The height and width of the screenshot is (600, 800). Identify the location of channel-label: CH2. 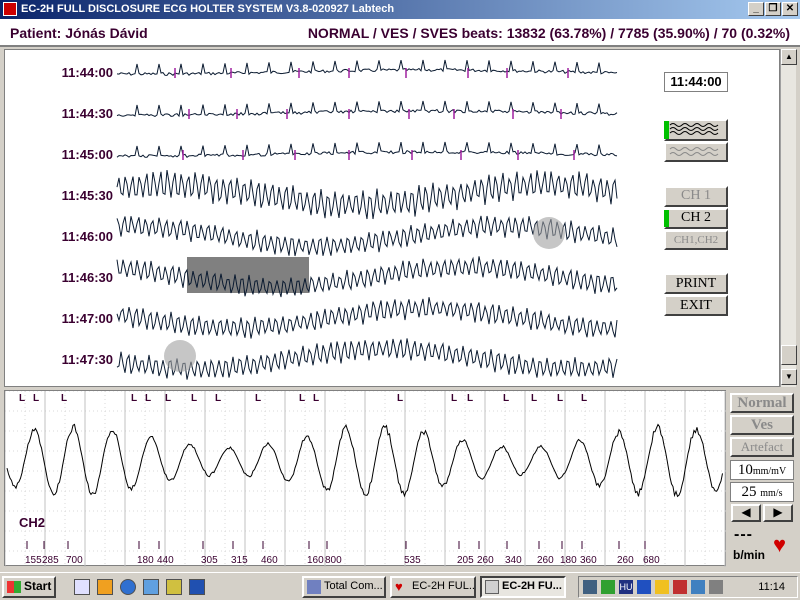
(32, 522).